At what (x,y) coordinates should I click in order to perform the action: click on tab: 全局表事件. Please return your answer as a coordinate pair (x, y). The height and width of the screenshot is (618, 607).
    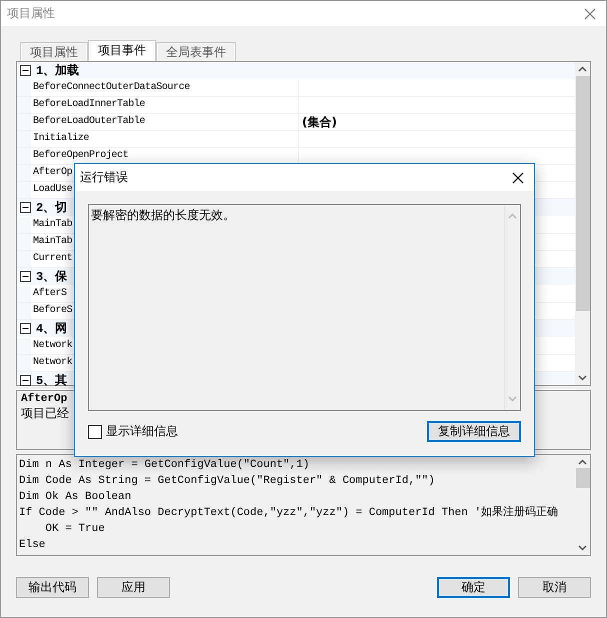
    Looking at the image, I should click on (196, 51).